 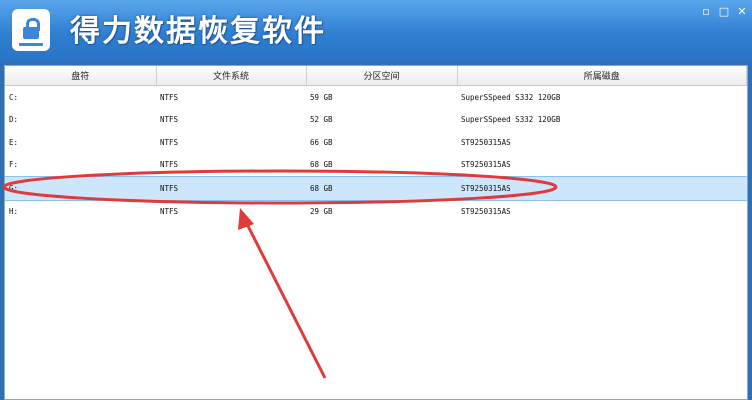 What do you see at coordinates (321, 212) in the screenshot?
I see `cell-size: 29 GB` at bounding box center [321, 212].